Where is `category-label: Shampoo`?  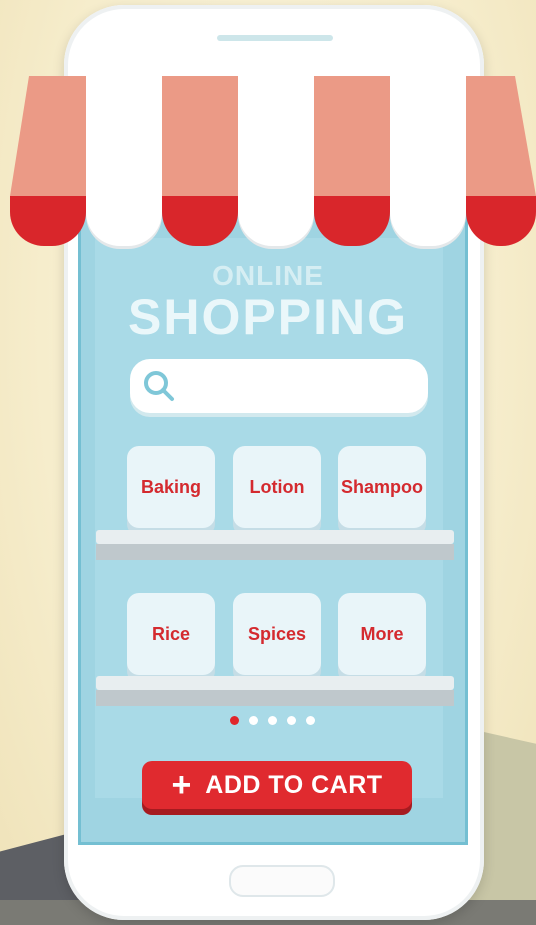 category-label: Shampoo is located at coordinates (381, 486).